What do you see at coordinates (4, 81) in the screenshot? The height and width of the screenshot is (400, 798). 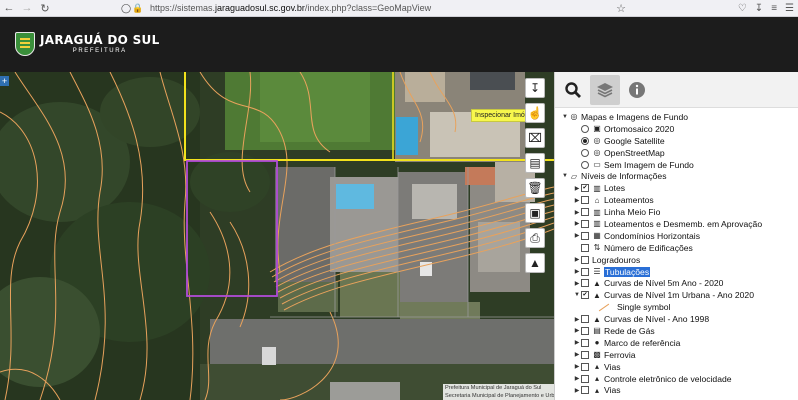 I see `zoom-in-button: +` at bounding box center [4, 81].